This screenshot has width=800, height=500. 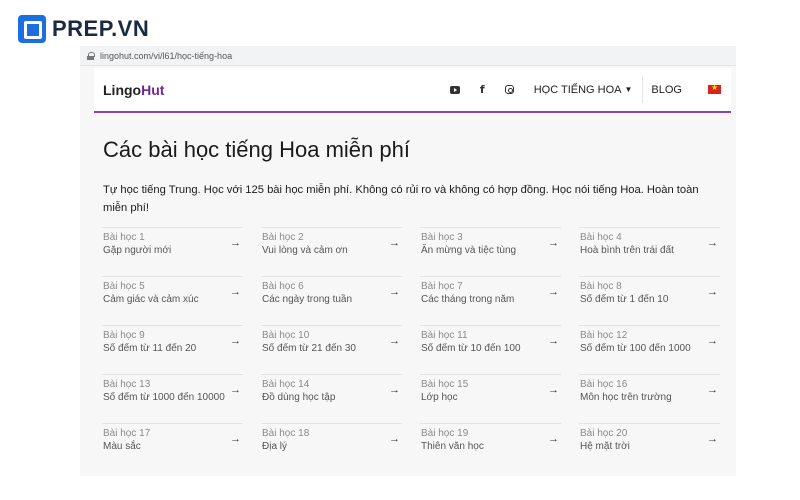 I want to click on lesson-title: Số đếm từ 100 đến 1000, so click(x=635, y=348).